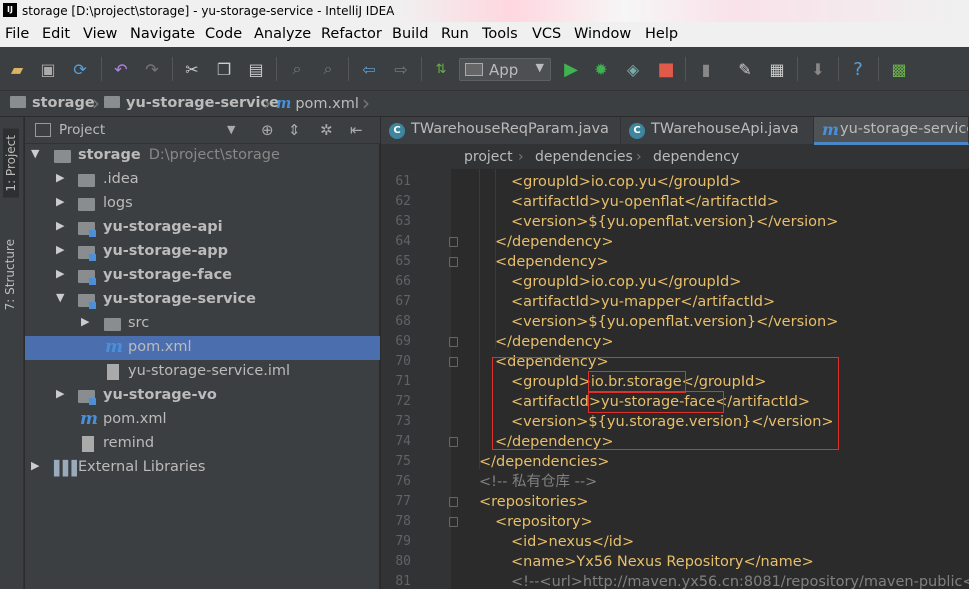 The image size is (969, 589). What do you see at coordinates (571, 69) in the screenshot?
I see `run-icon: ▶` at bounding box center [571, 69].